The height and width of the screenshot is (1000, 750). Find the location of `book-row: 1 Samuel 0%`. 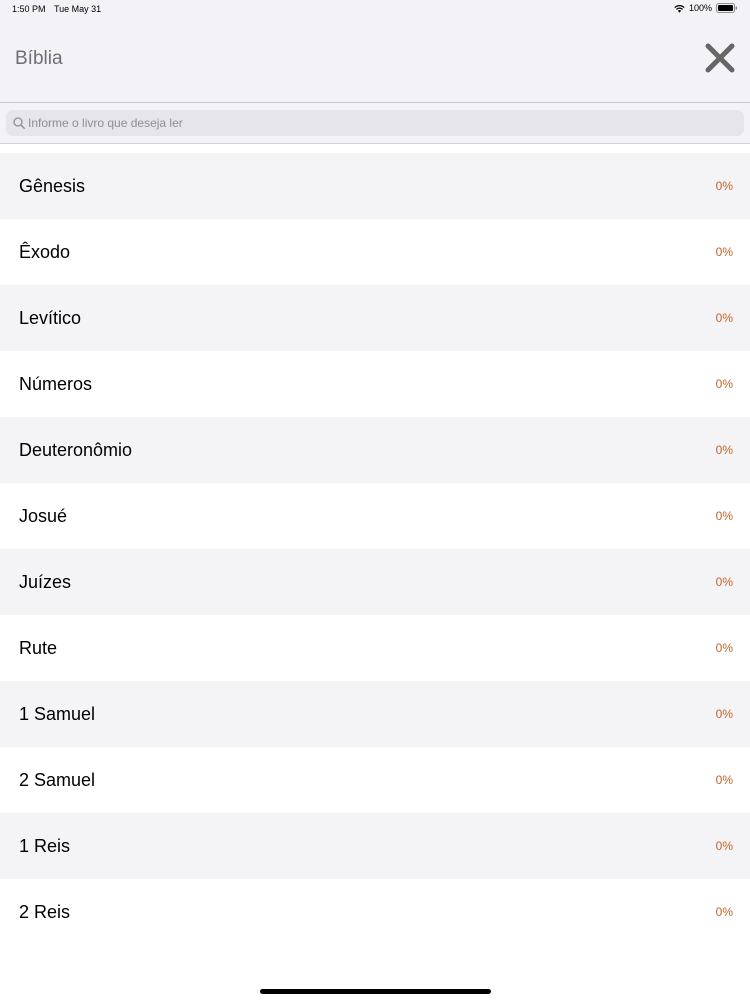

book-row: 1 Samuel 0% is located at coordinates (375, 714).